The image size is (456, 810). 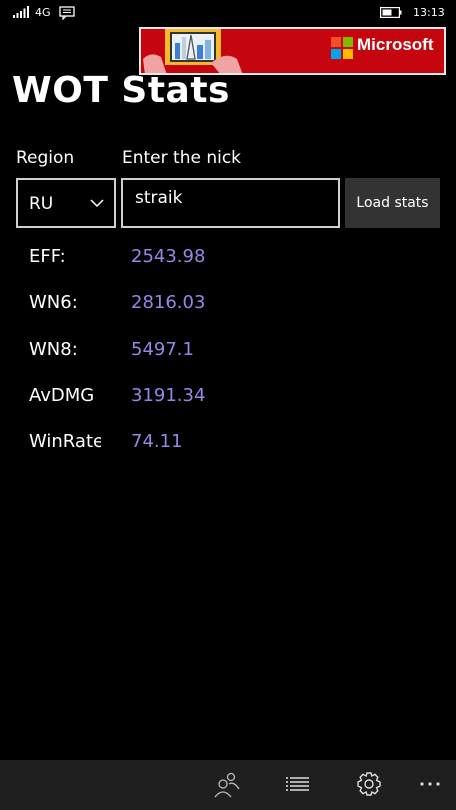 What do you see at coordinates (369, 784) in the screenshot?
I see `gear-icon` at bounding box center [369, 784].